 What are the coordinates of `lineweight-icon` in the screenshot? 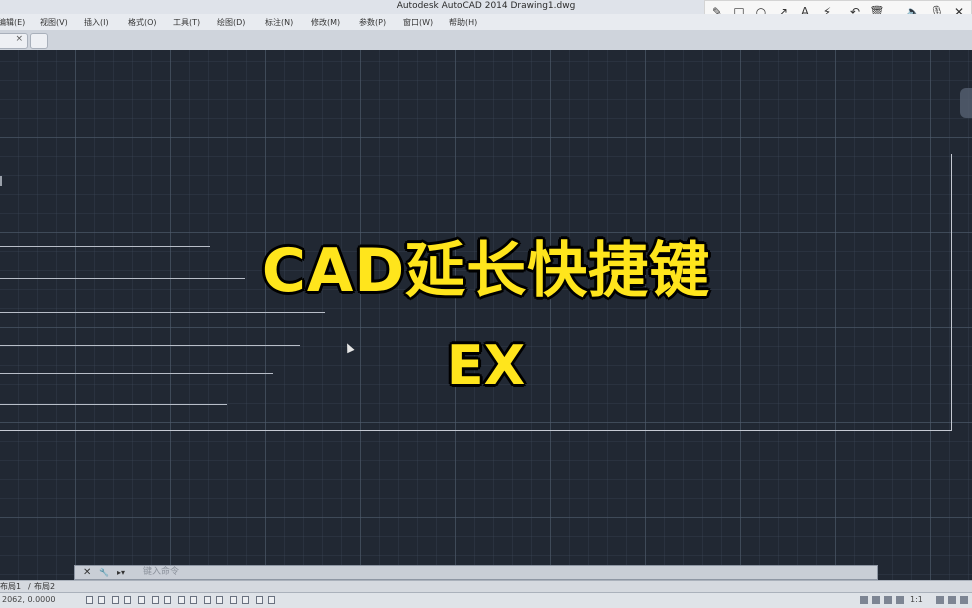 It's located at (219, 600).